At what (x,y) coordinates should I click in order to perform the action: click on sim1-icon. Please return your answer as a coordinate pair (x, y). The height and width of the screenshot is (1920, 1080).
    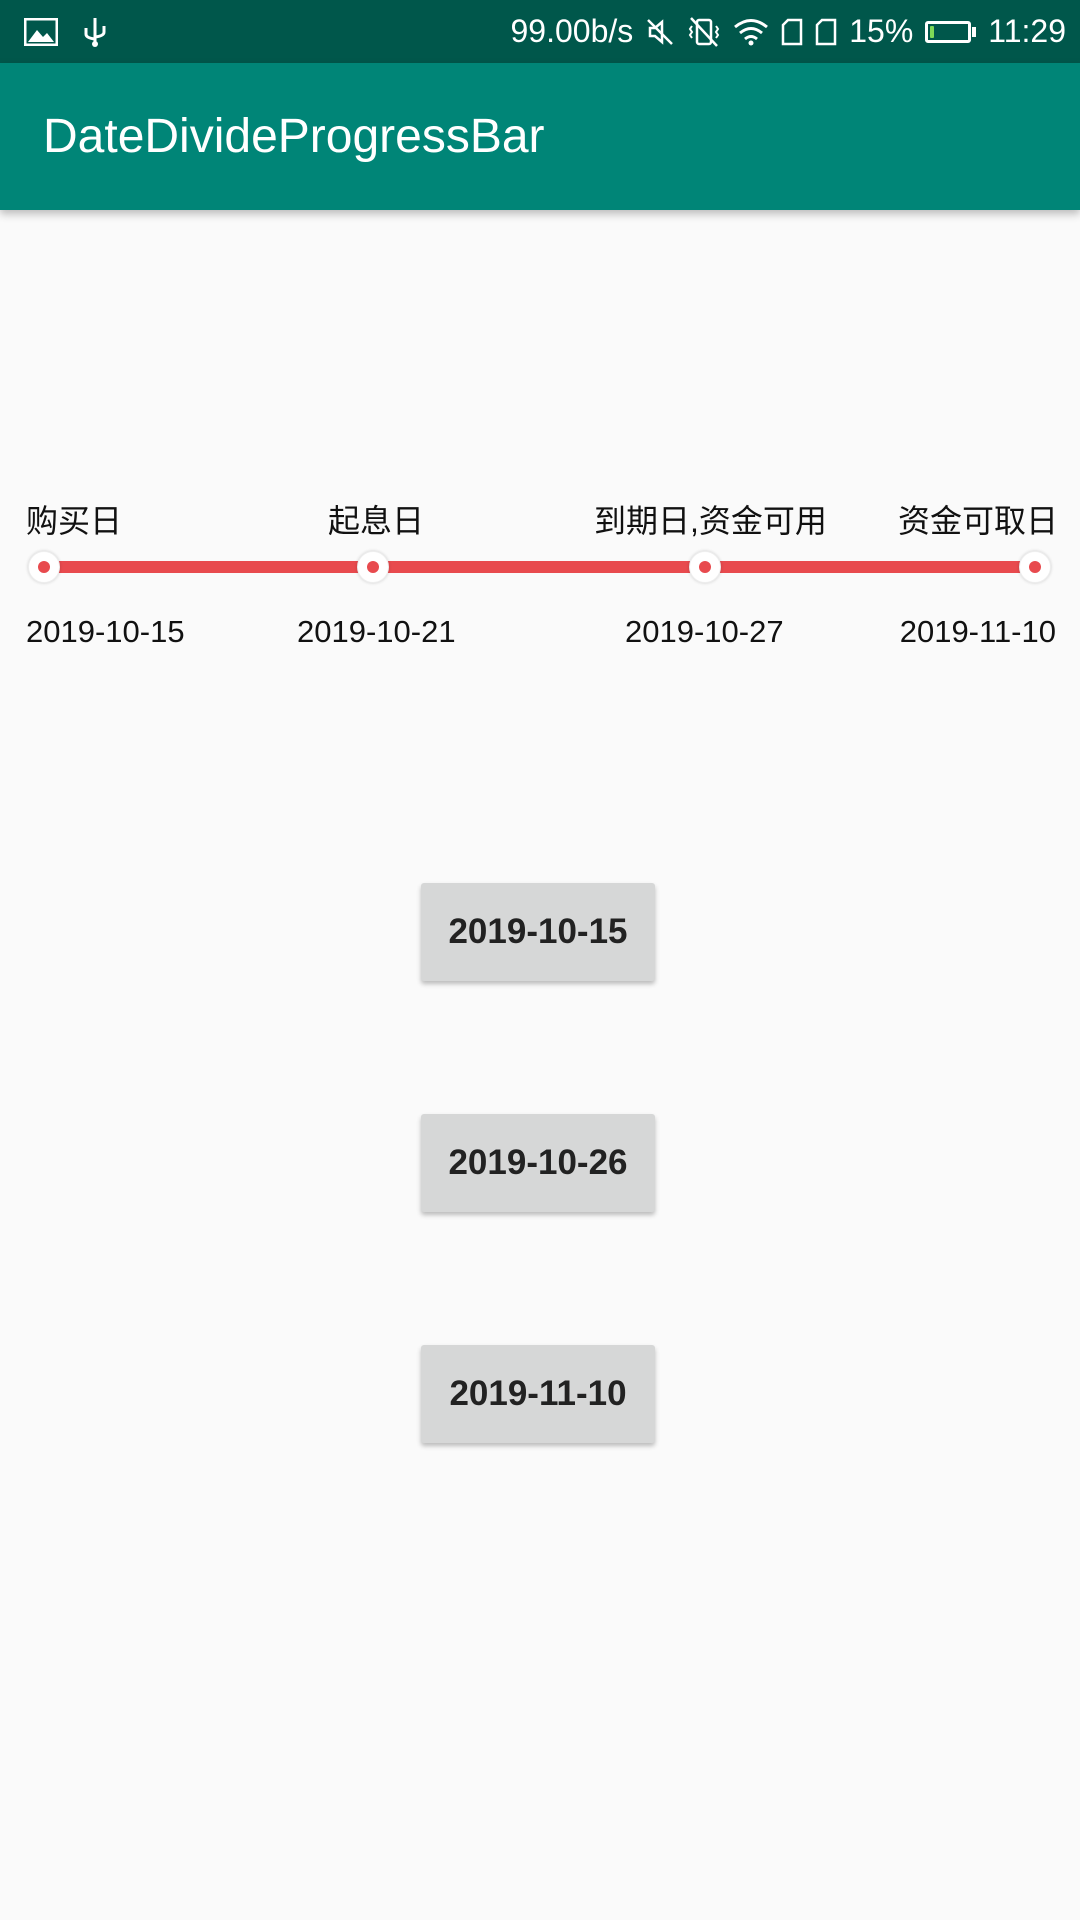
    Looking at the image, I should click on (792, 32).